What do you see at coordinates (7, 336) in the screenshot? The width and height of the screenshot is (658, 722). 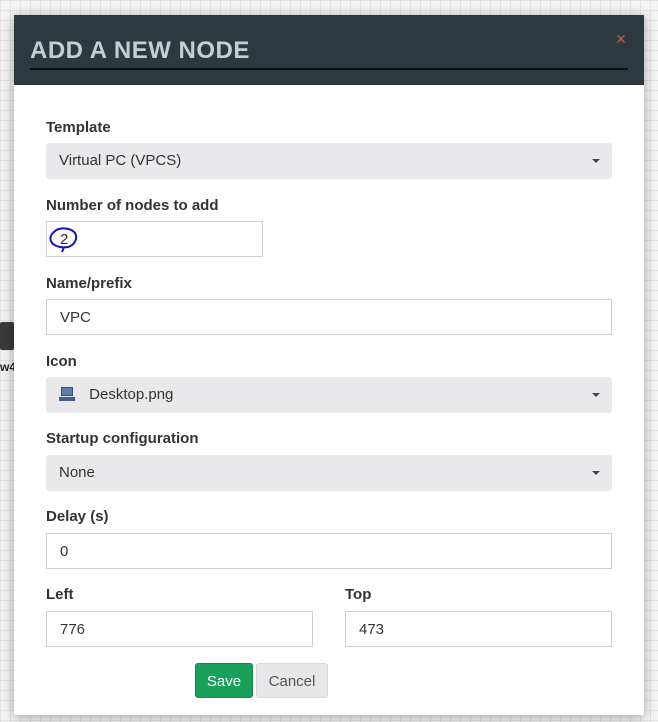 I see `background-node-shape` at bounding box center [7, 336].